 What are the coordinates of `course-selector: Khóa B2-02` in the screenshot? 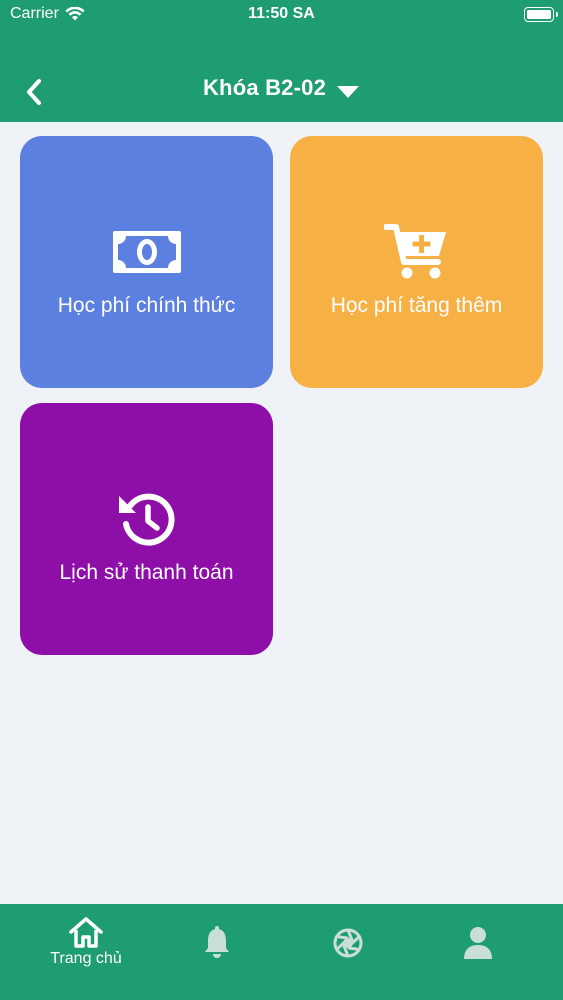 It's located at (281, 88).